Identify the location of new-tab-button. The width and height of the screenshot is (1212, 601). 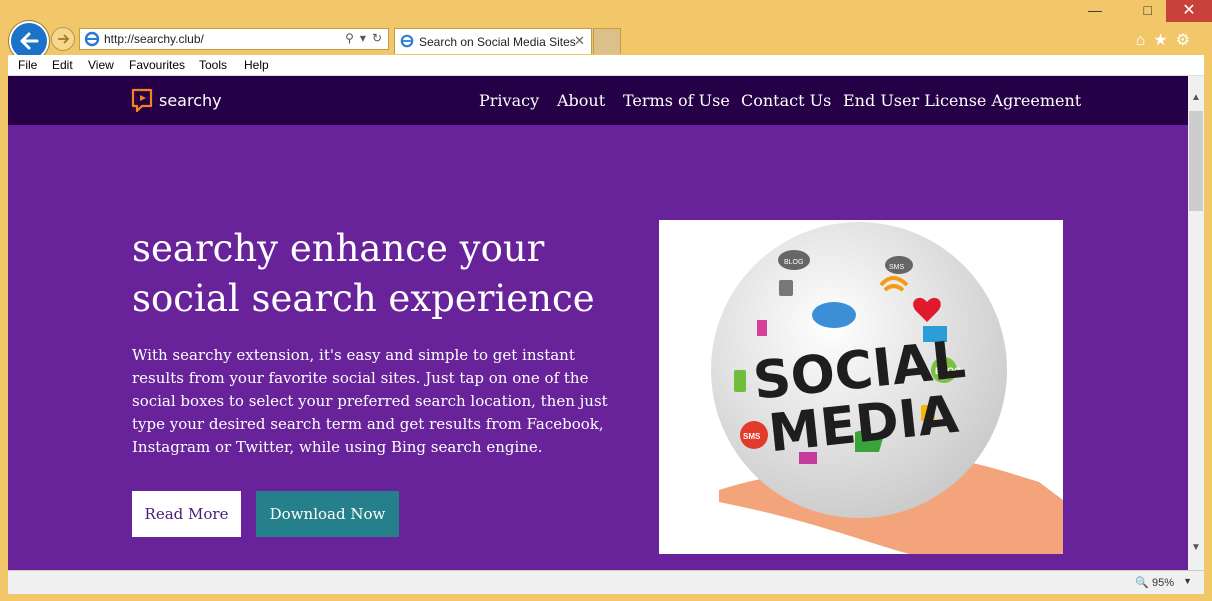
(607, 41).